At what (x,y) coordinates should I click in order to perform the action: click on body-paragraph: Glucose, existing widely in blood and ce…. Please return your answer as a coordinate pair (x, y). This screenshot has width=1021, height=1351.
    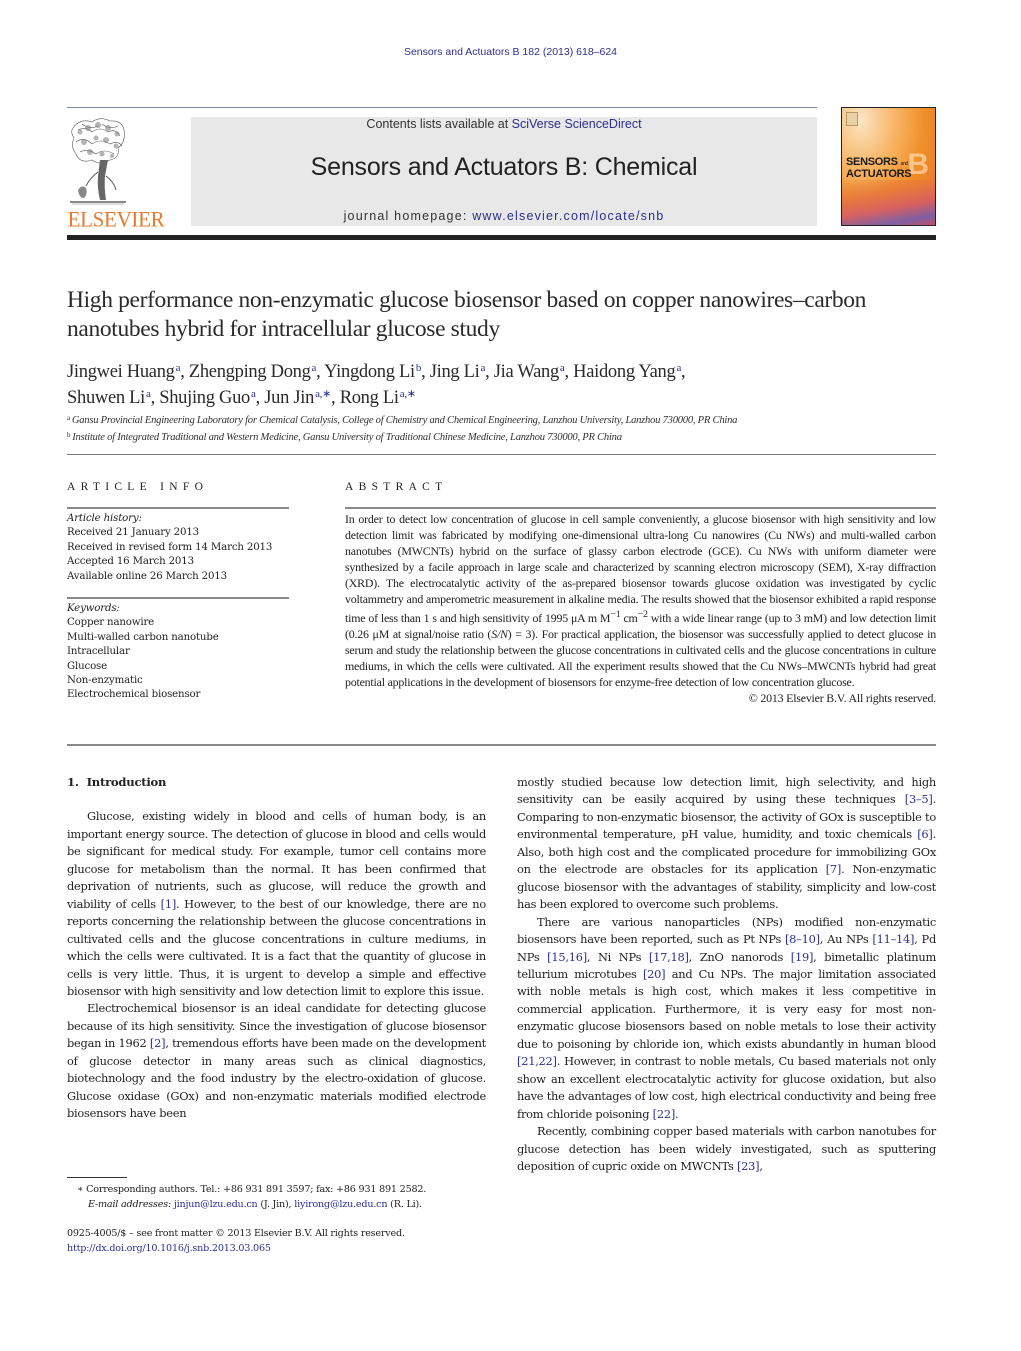
    Looking at the image, I should click on (276, 904).